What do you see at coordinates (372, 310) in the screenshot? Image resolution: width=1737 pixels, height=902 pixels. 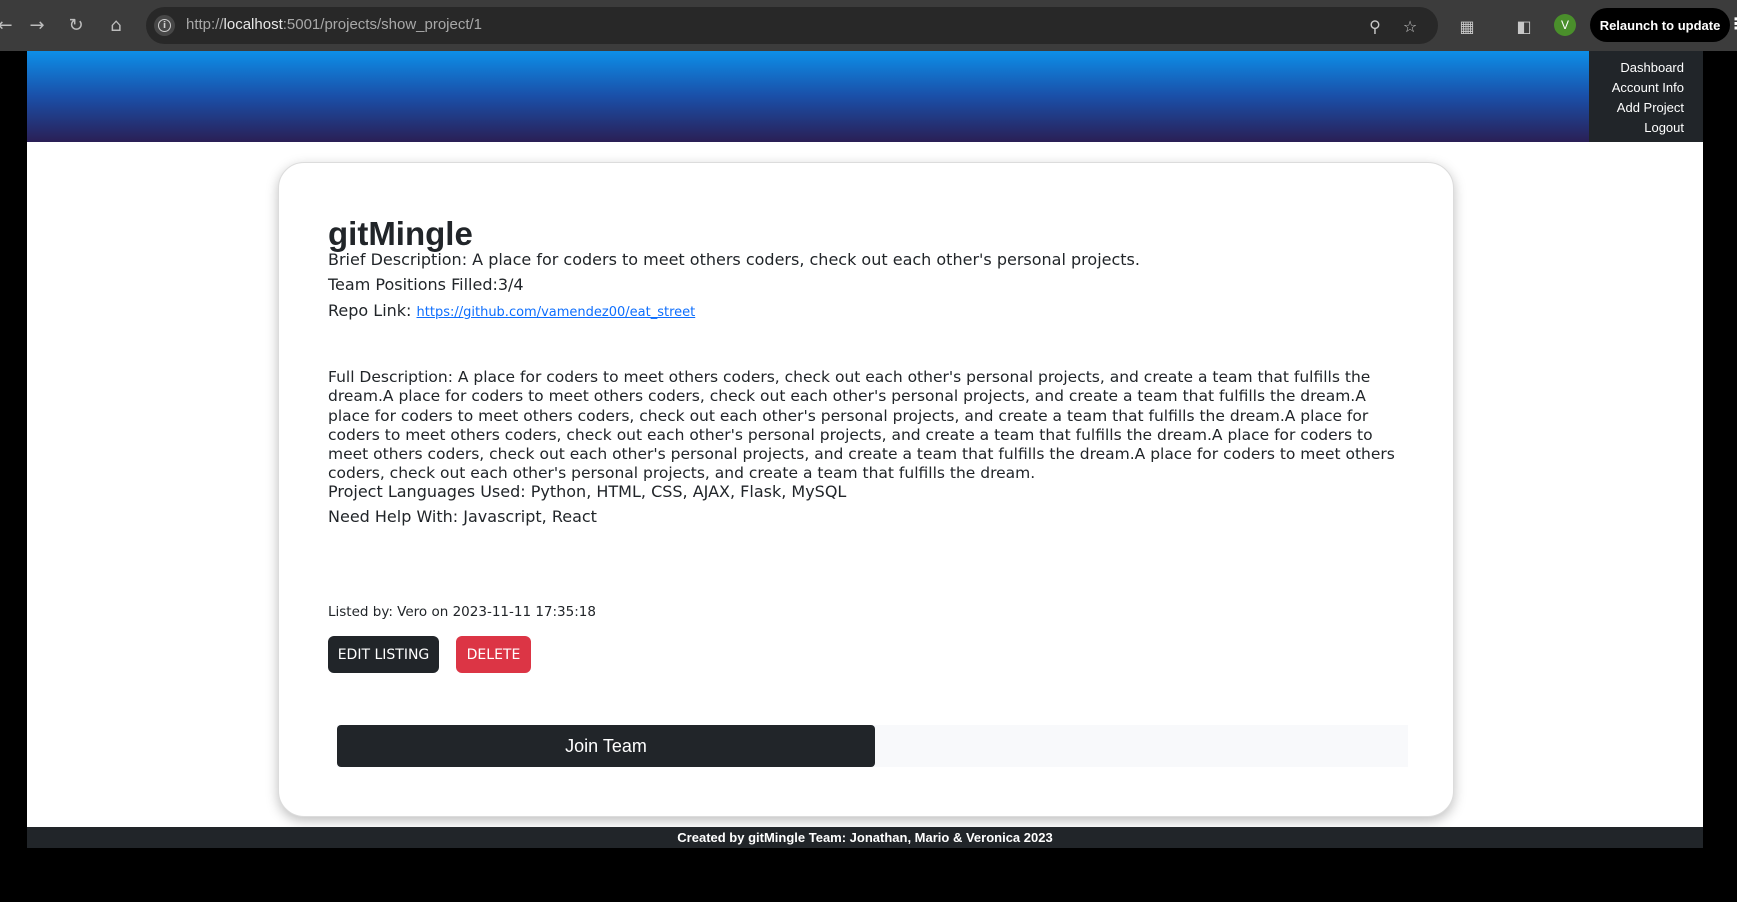 I see `repo-label: Repo Link:` at bounding box center [372, 310].